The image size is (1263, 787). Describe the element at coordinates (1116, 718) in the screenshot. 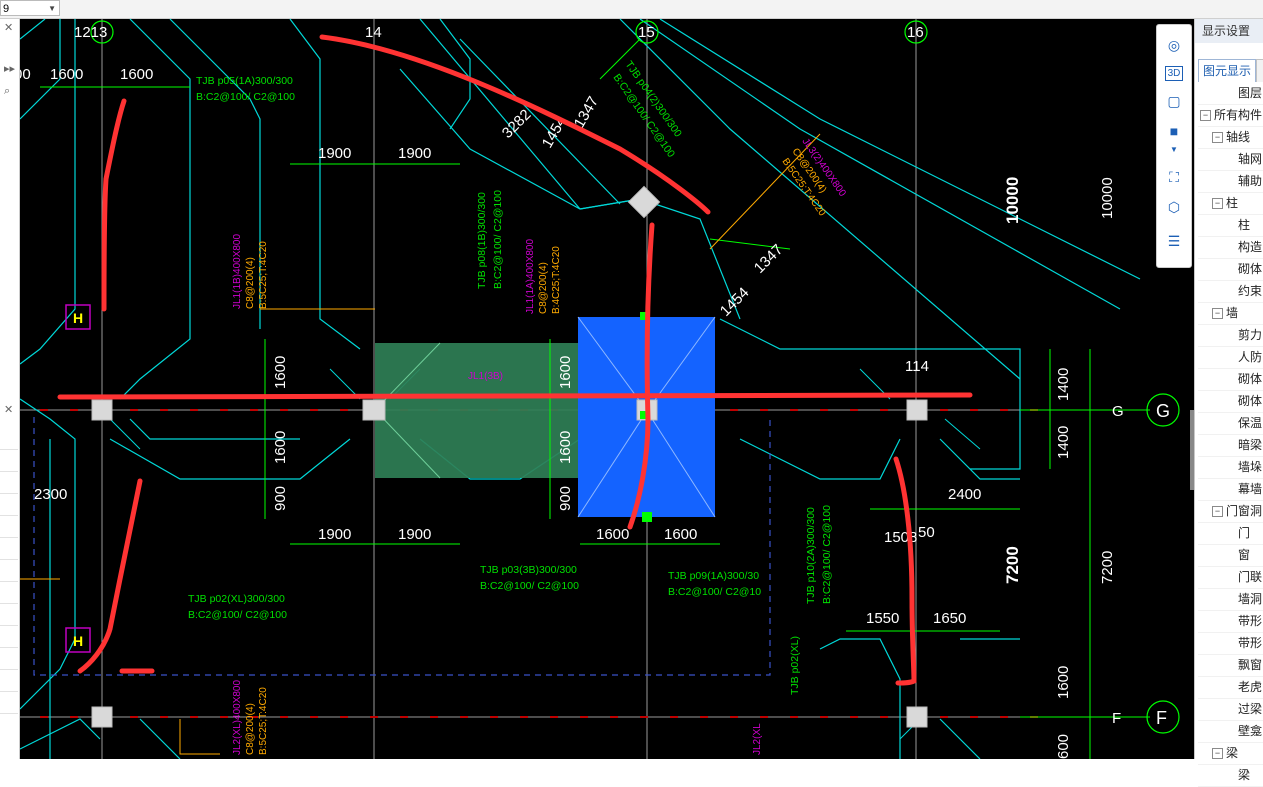

I see `axis-label-f: F` at that location.